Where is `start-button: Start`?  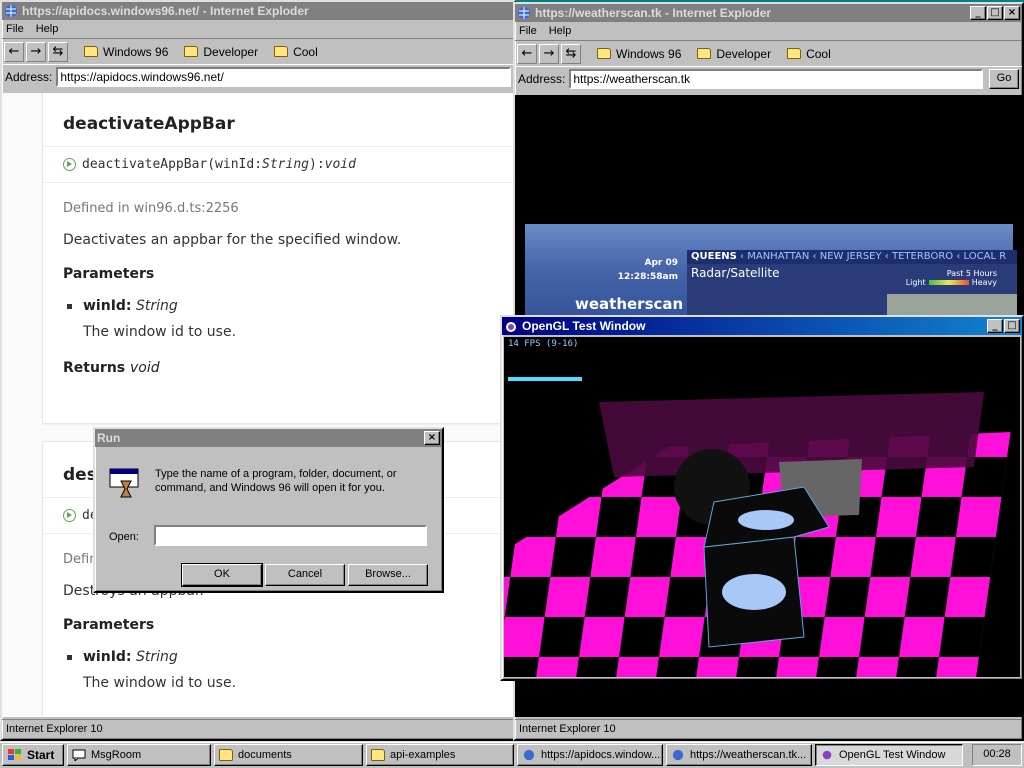 start-button: Start is located at coordinates (33, 755).